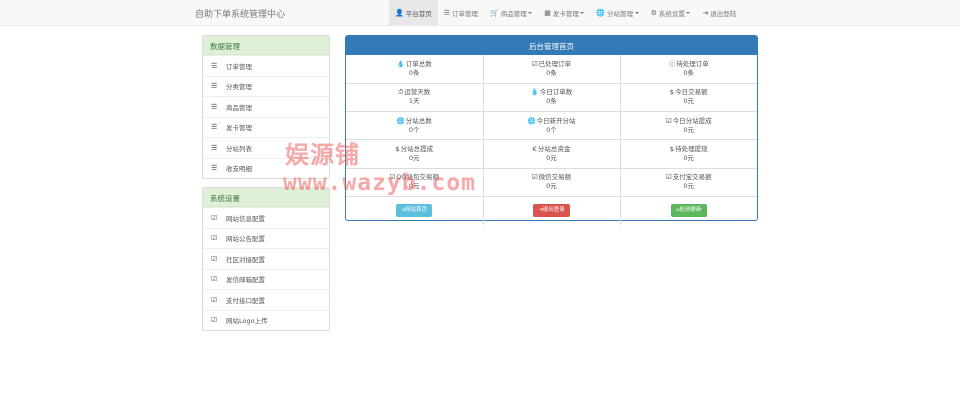 The width and height of the screenshot is (960, 414). I want to click on grid-icon: ▦, so click(547, 13).